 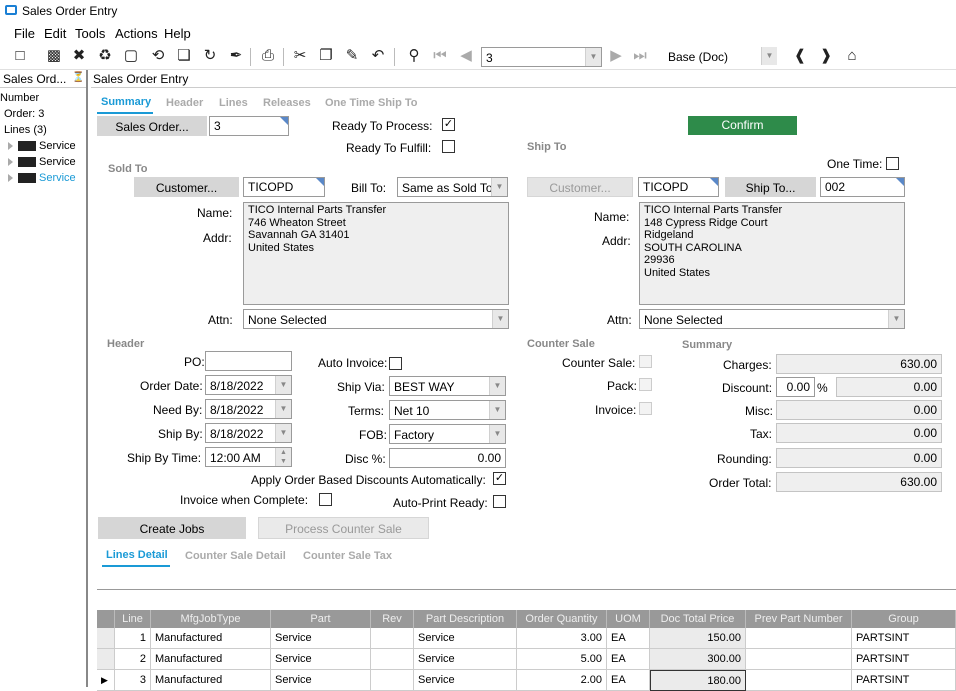 I want to click on bill-to-combo: Same as Sold To ▼, so click(x=452, y=187).